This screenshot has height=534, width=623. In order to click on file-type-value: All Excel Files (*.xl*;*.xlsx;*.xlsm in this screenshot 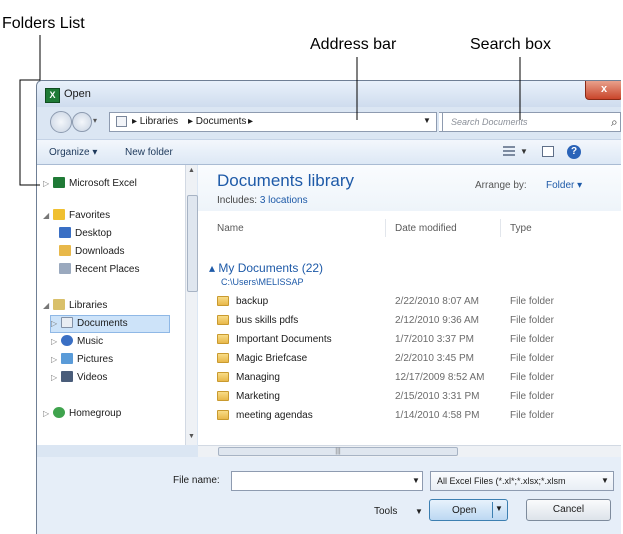, I will do `click(501, 481)`.